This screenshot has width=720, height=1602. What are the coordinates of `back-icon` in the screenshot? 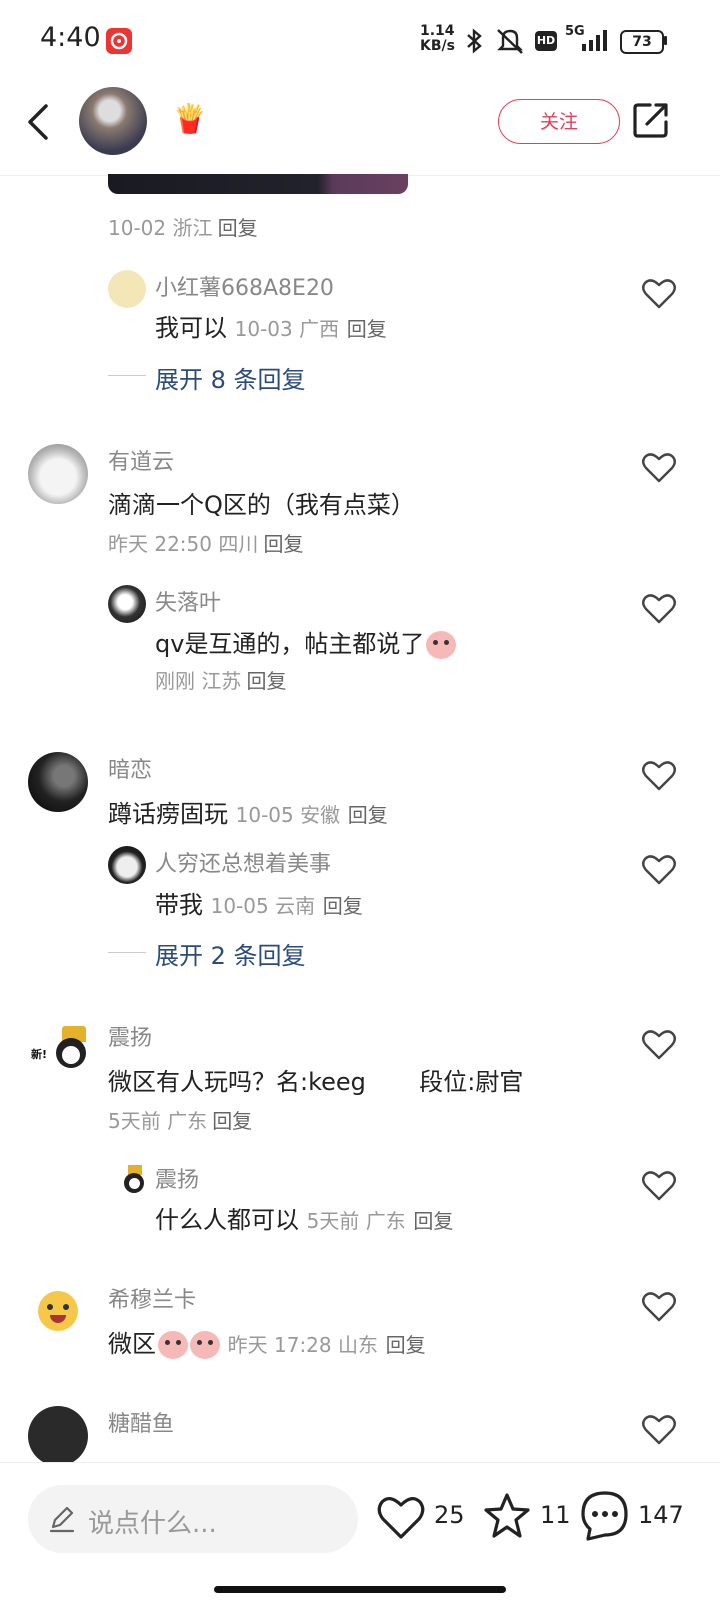 It's located at (39, 122).